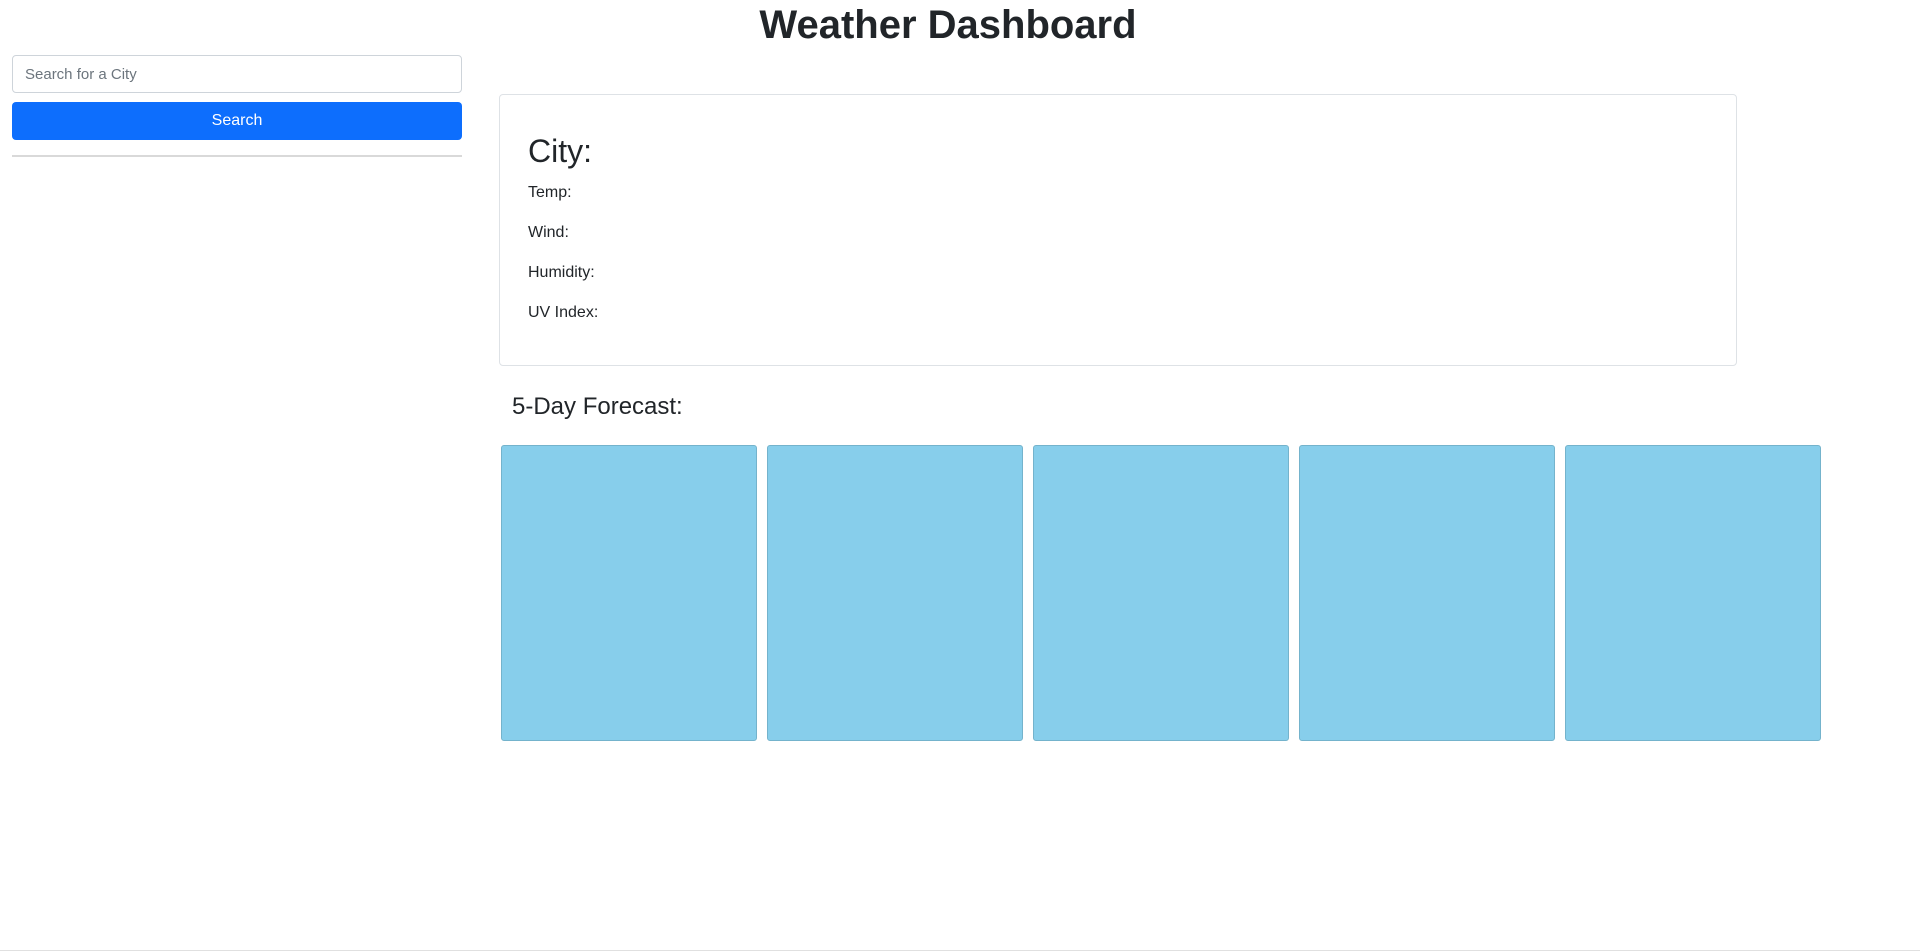  I want to click on sidebar: Search, so click(237, 106).